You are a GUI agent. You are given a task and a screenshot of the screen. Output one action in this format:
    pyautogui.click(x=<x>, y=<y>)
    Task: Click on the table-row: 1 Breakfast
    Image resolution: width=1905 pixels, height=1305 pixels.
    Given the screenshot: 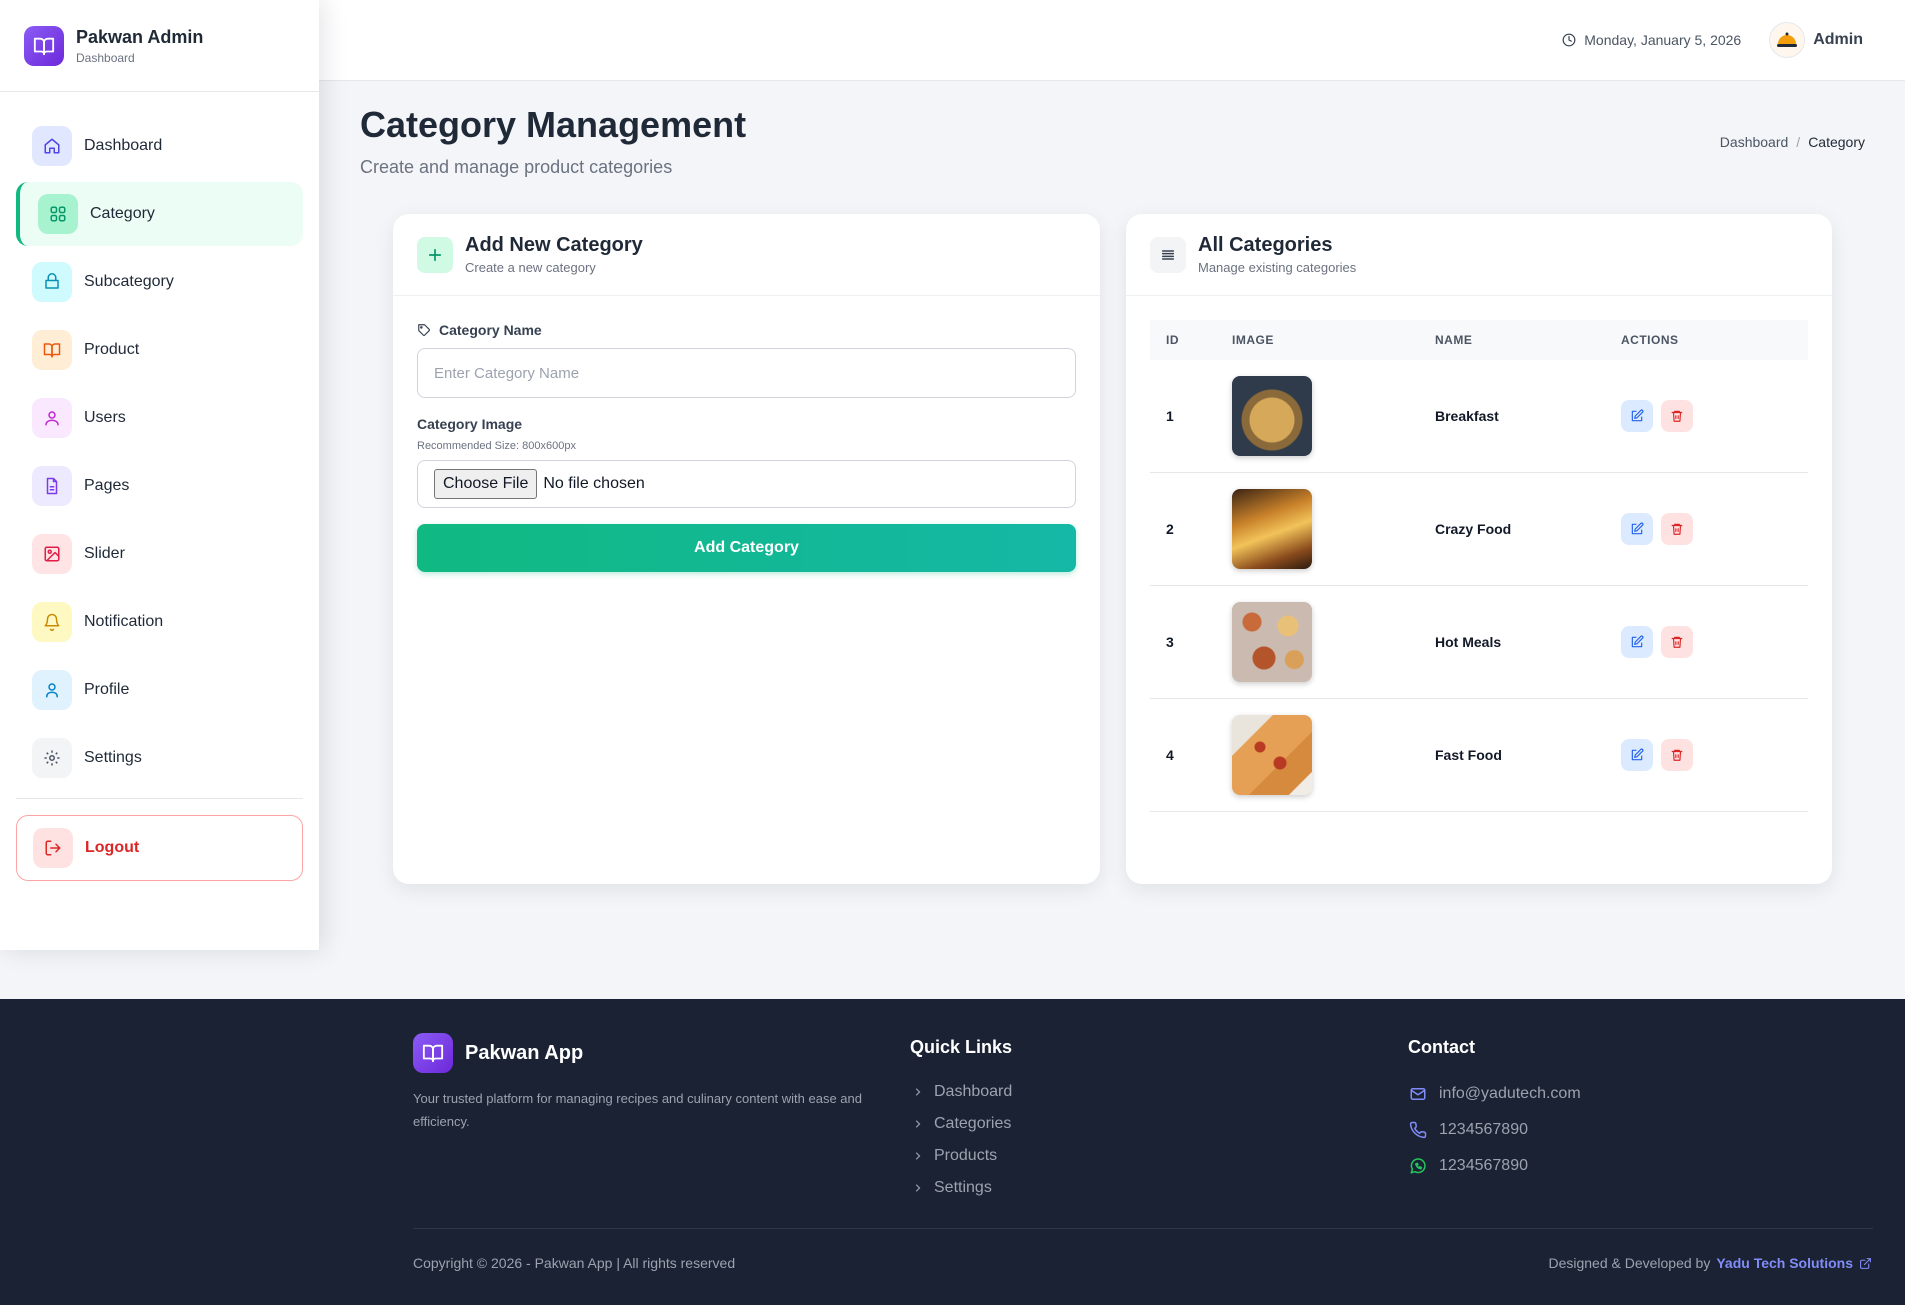 What is the action you would take?
    pyautogui.click(x=1479, y=416)
    